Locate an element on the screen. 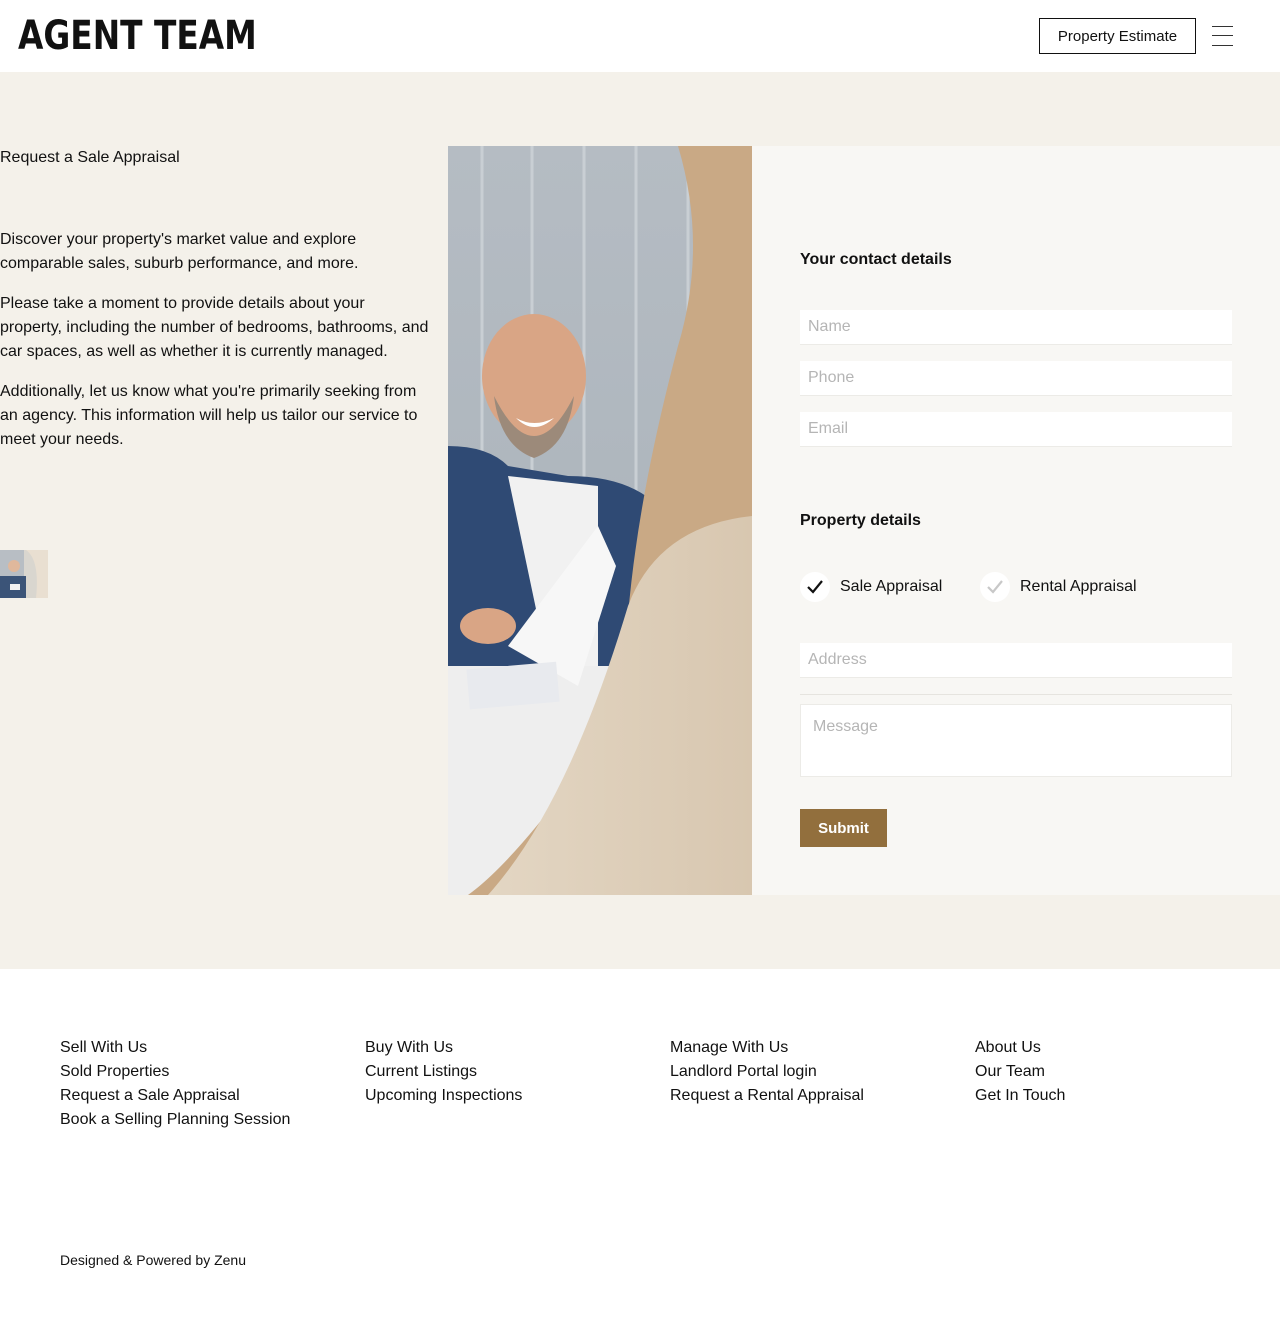 Image resolution: width=1280 pixels, height=1331 pixels. sale-appraisal-option: Sale Appraisal is located at coordinates (871, 587).